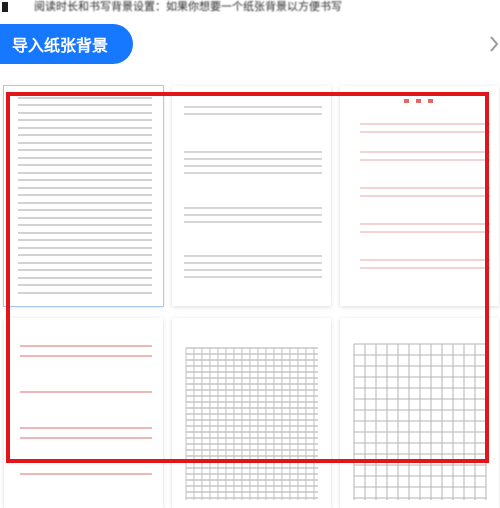 Image resolution: width=500 pixels, height=508 pixels. I want to click on bookmark-icon, so click(5, 7).